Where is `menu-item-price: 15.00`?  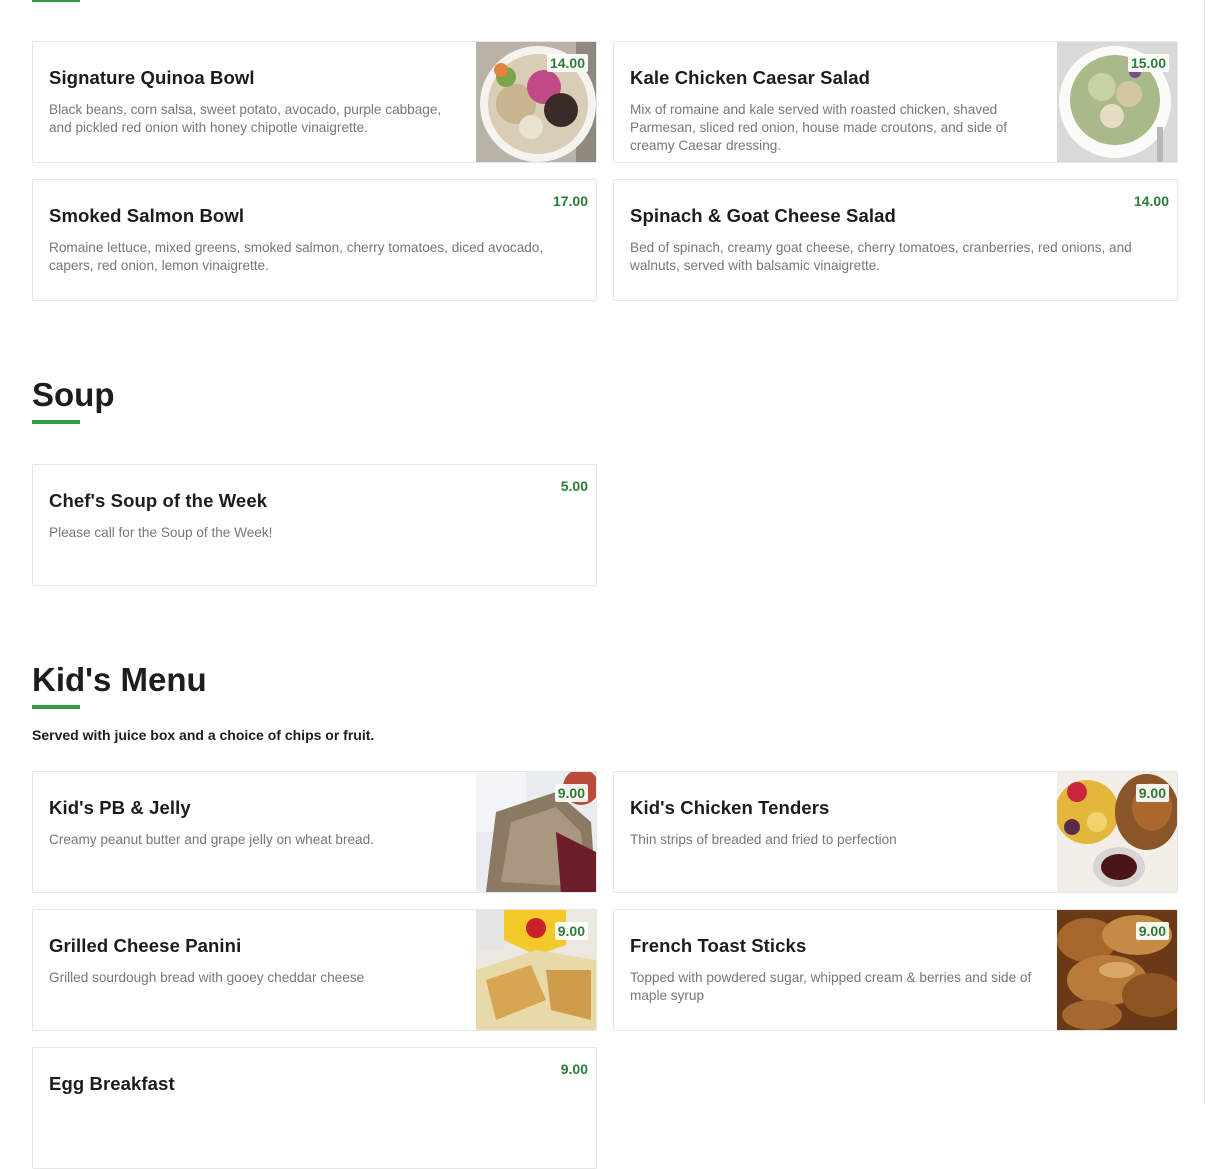
menu-item-price: 15.00 is located at coordinates (1148, 63).